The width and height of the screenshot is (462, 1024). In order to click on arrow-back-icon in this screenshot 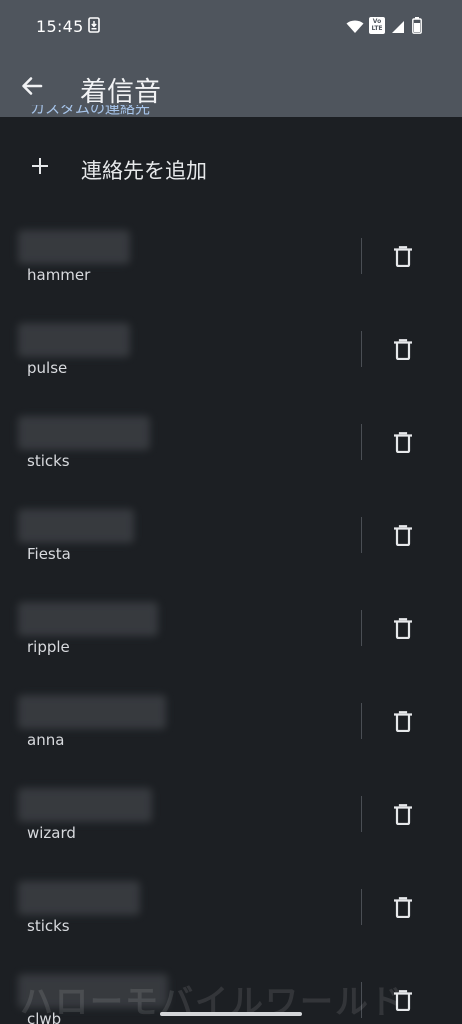, I will do `click(32, 86)`.